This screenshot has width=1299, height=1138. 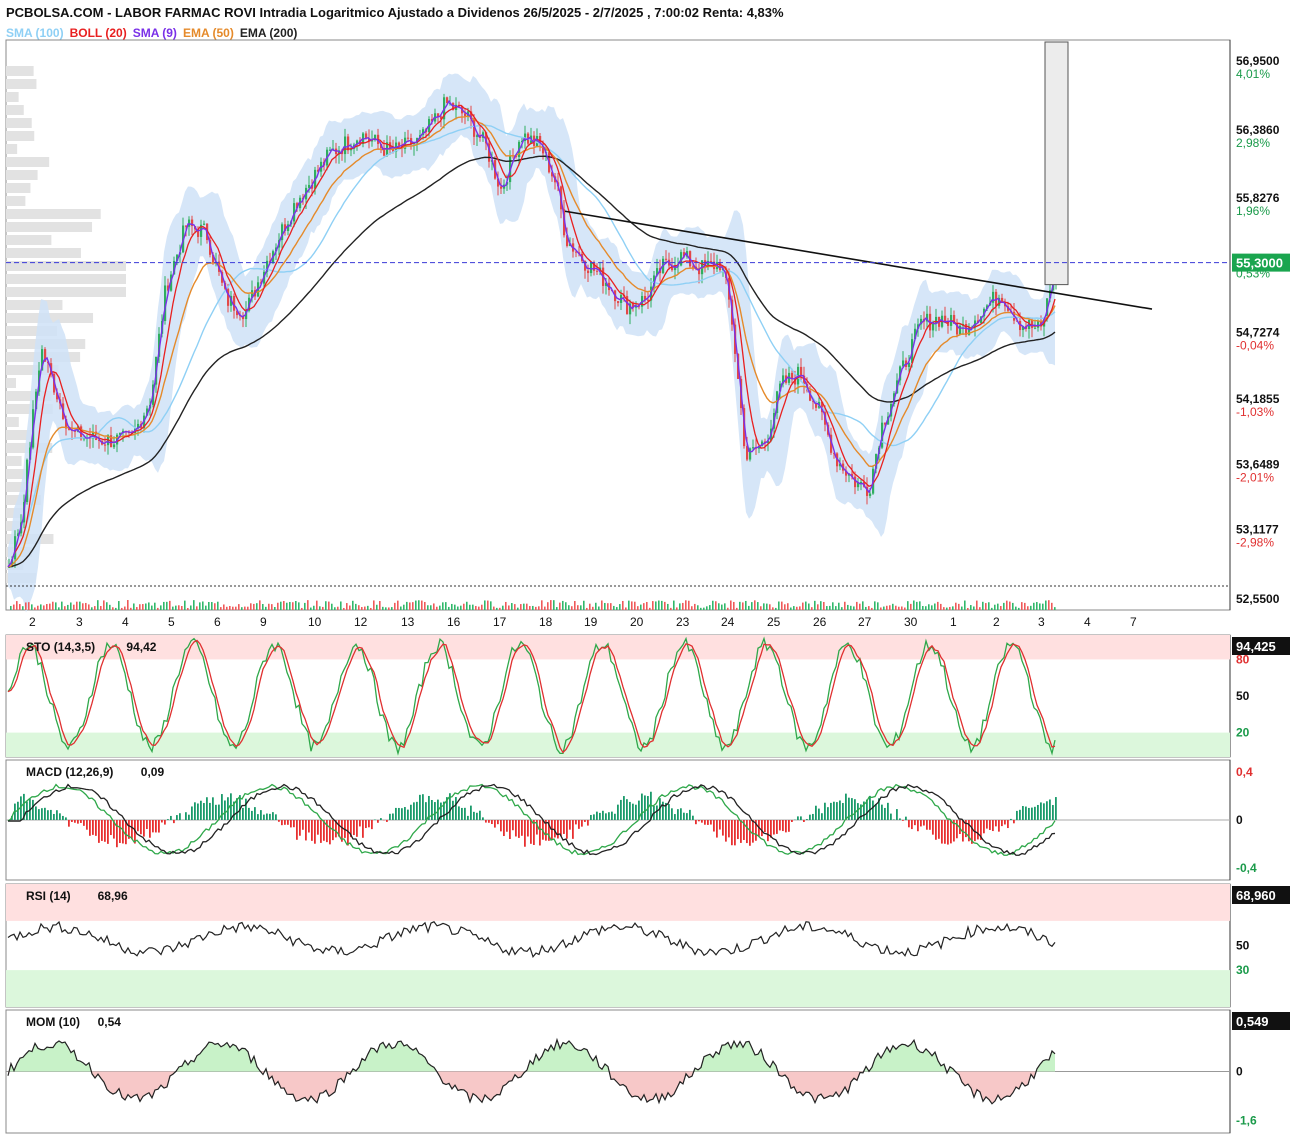 I want to click on x-axis-label: 12, so click(x=361, y=622).